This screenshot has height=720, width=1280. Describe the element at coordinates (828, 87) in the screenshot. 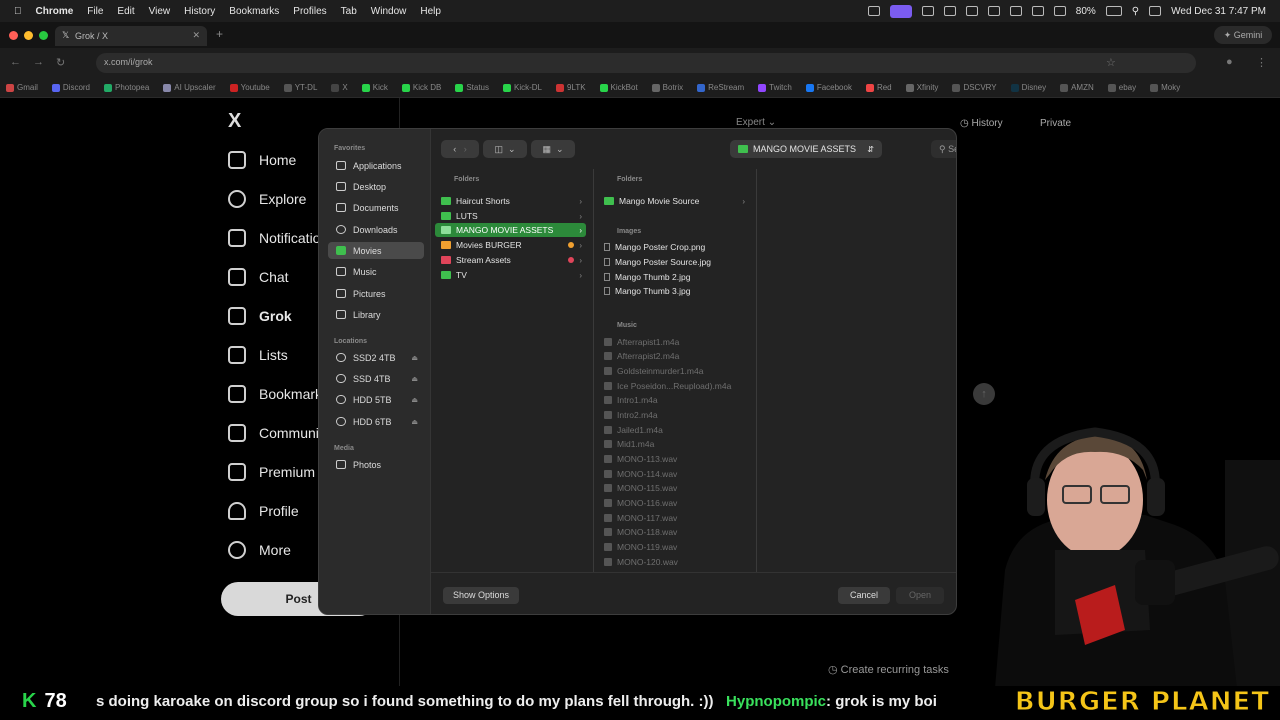

I see `bookmark-item: Facebook` at that location.